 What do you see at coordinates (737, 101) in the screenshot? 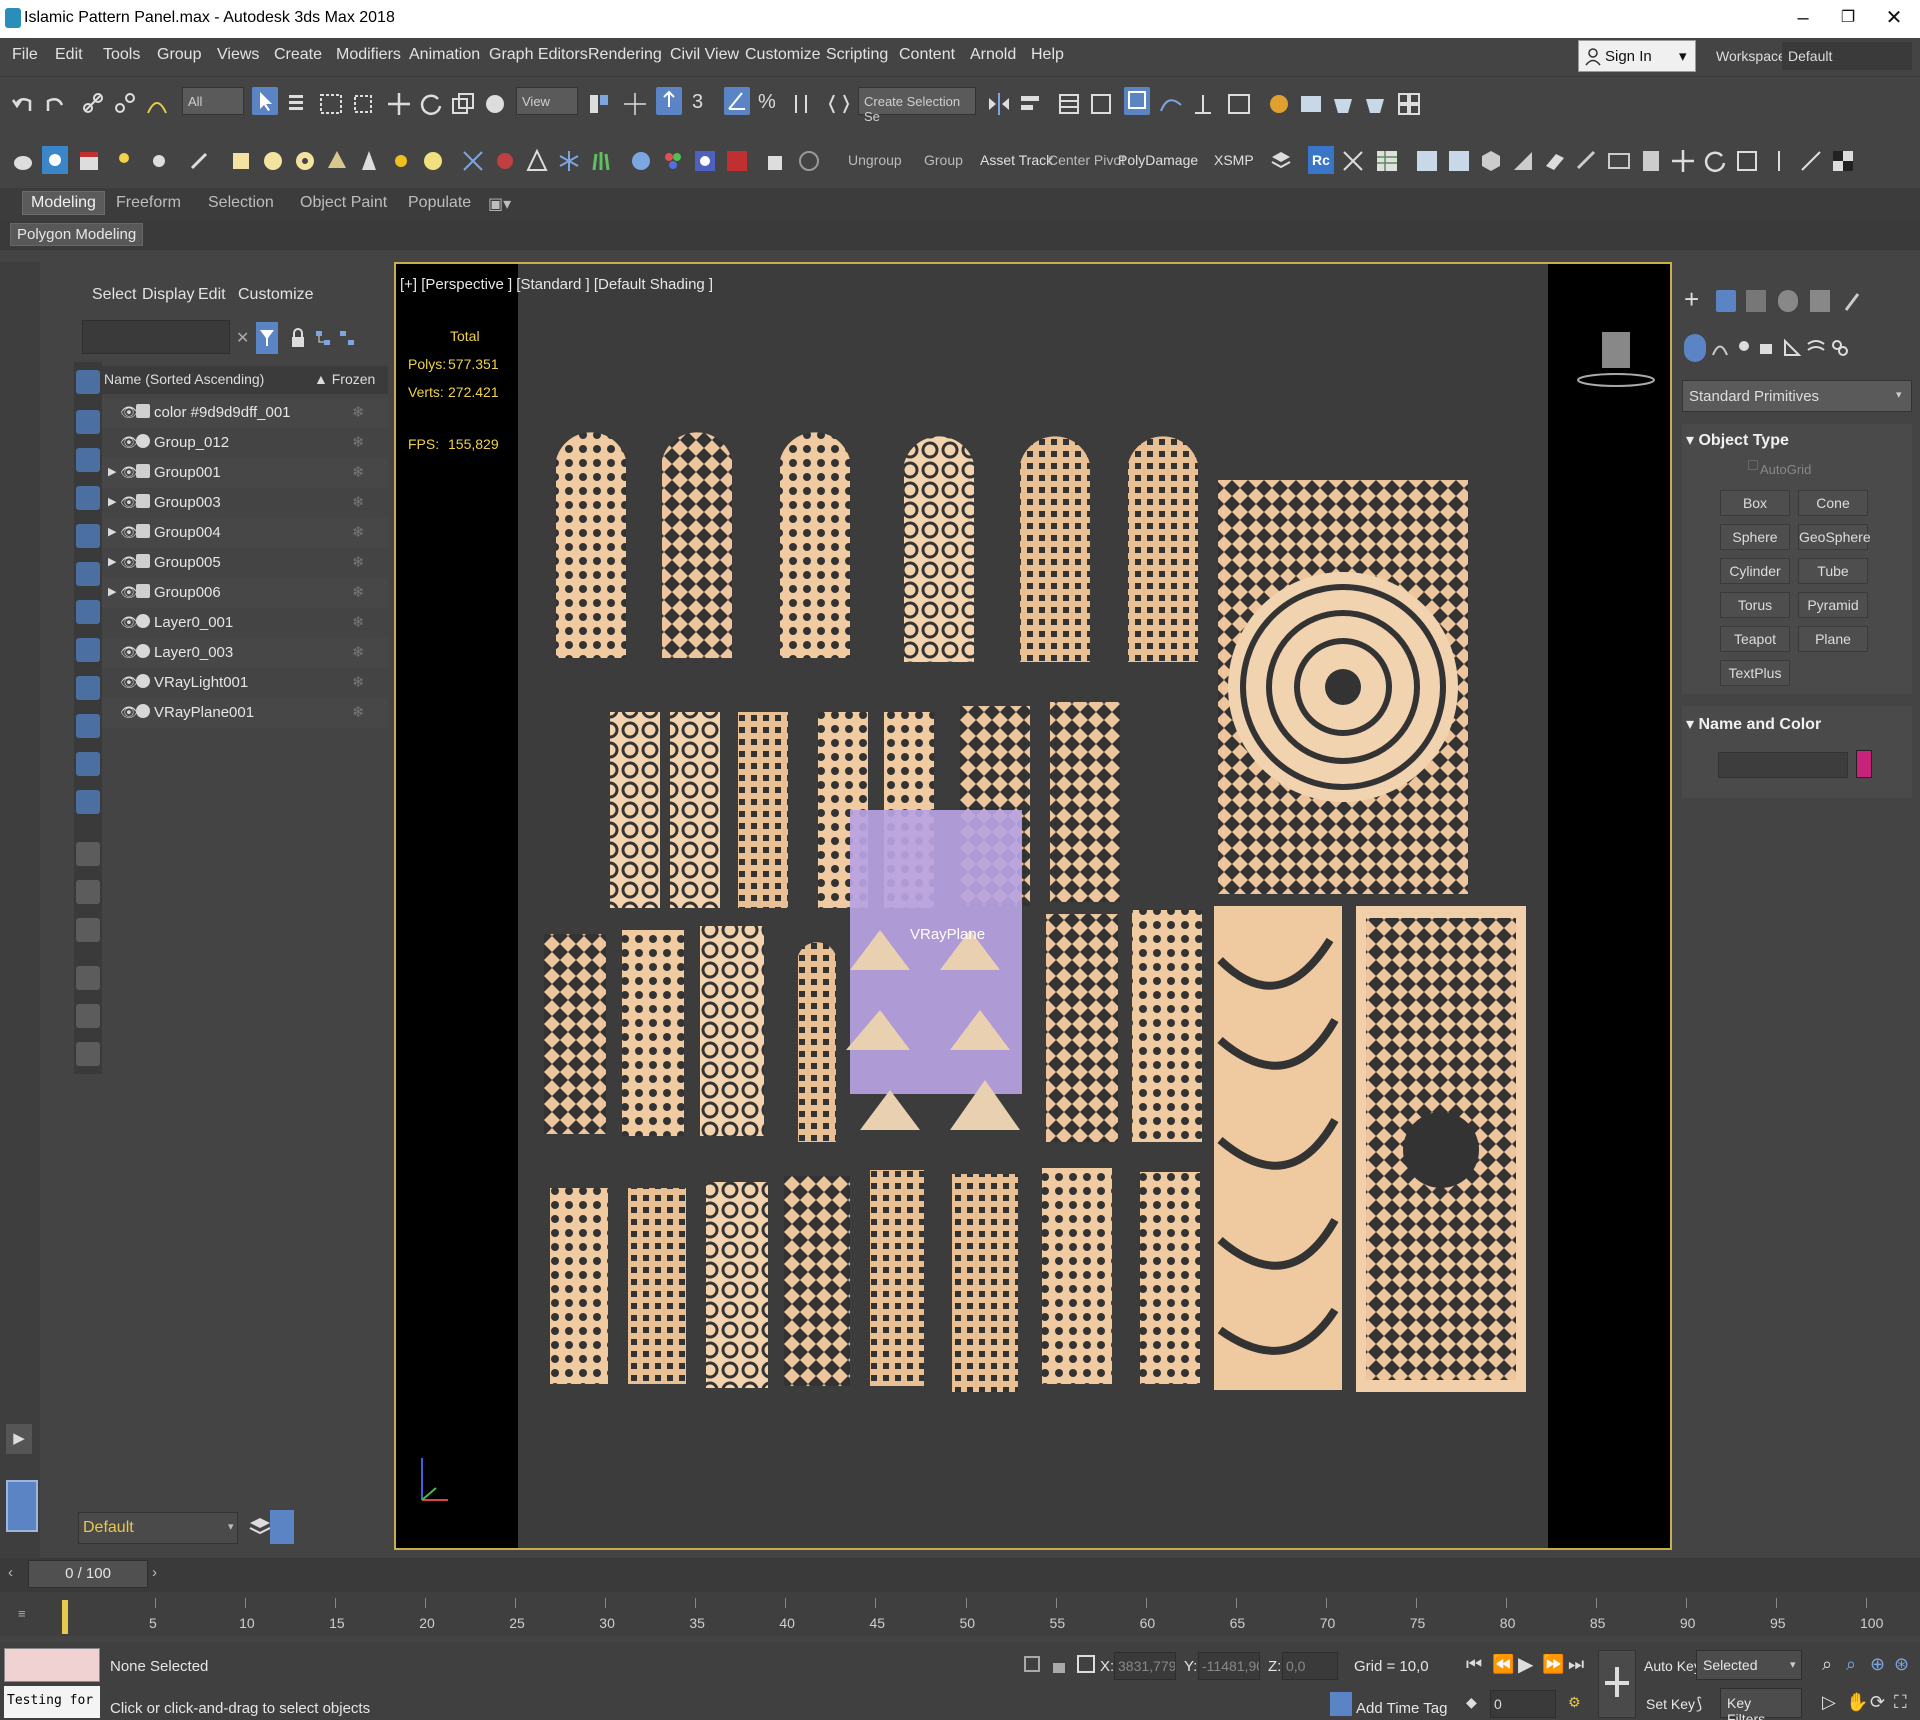
I see `angle-snap-icon` at bounding box center [737, 101].